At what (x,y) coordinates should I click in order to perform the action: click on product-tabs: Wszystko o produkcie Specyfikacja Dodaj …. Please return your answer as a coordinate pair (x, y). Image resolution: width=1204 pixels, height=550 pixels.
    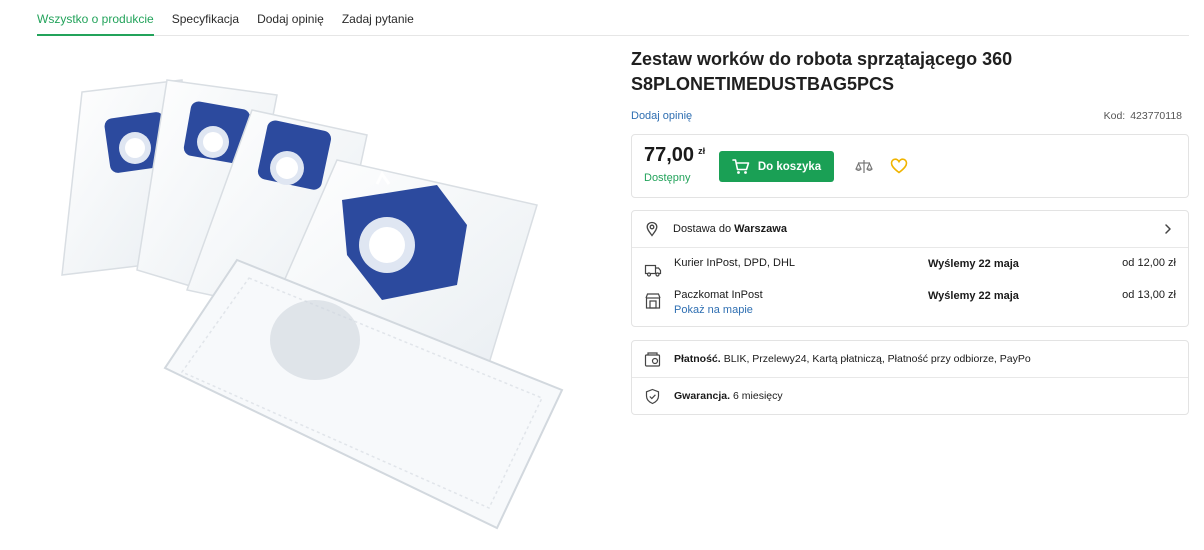
    Looking at the image, I should click on (613, 18).